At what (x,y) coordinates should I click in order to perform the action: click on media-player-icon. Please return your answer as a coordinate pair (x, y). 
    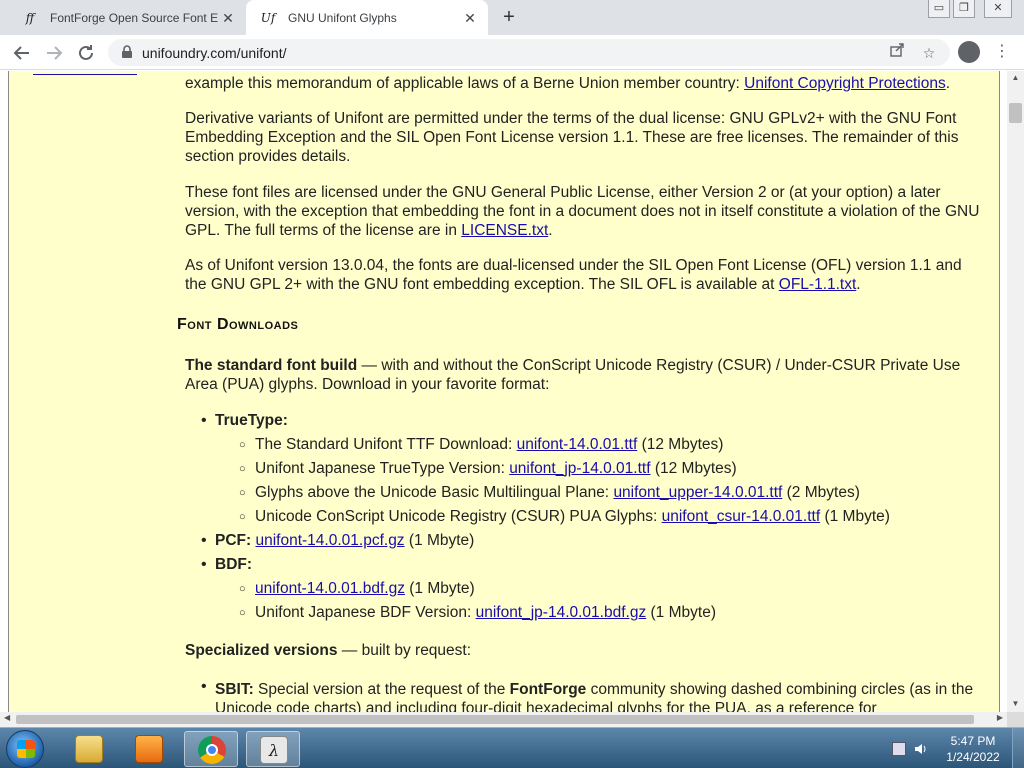
    Looking at the image, I should click on (149, 749).